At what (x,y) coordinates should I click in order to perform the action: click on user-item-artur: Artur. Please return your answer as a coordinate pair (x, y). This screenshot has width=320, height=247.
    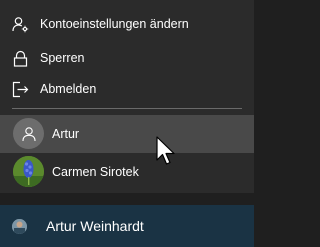
    Looking at the image, I should click on (127, 134).